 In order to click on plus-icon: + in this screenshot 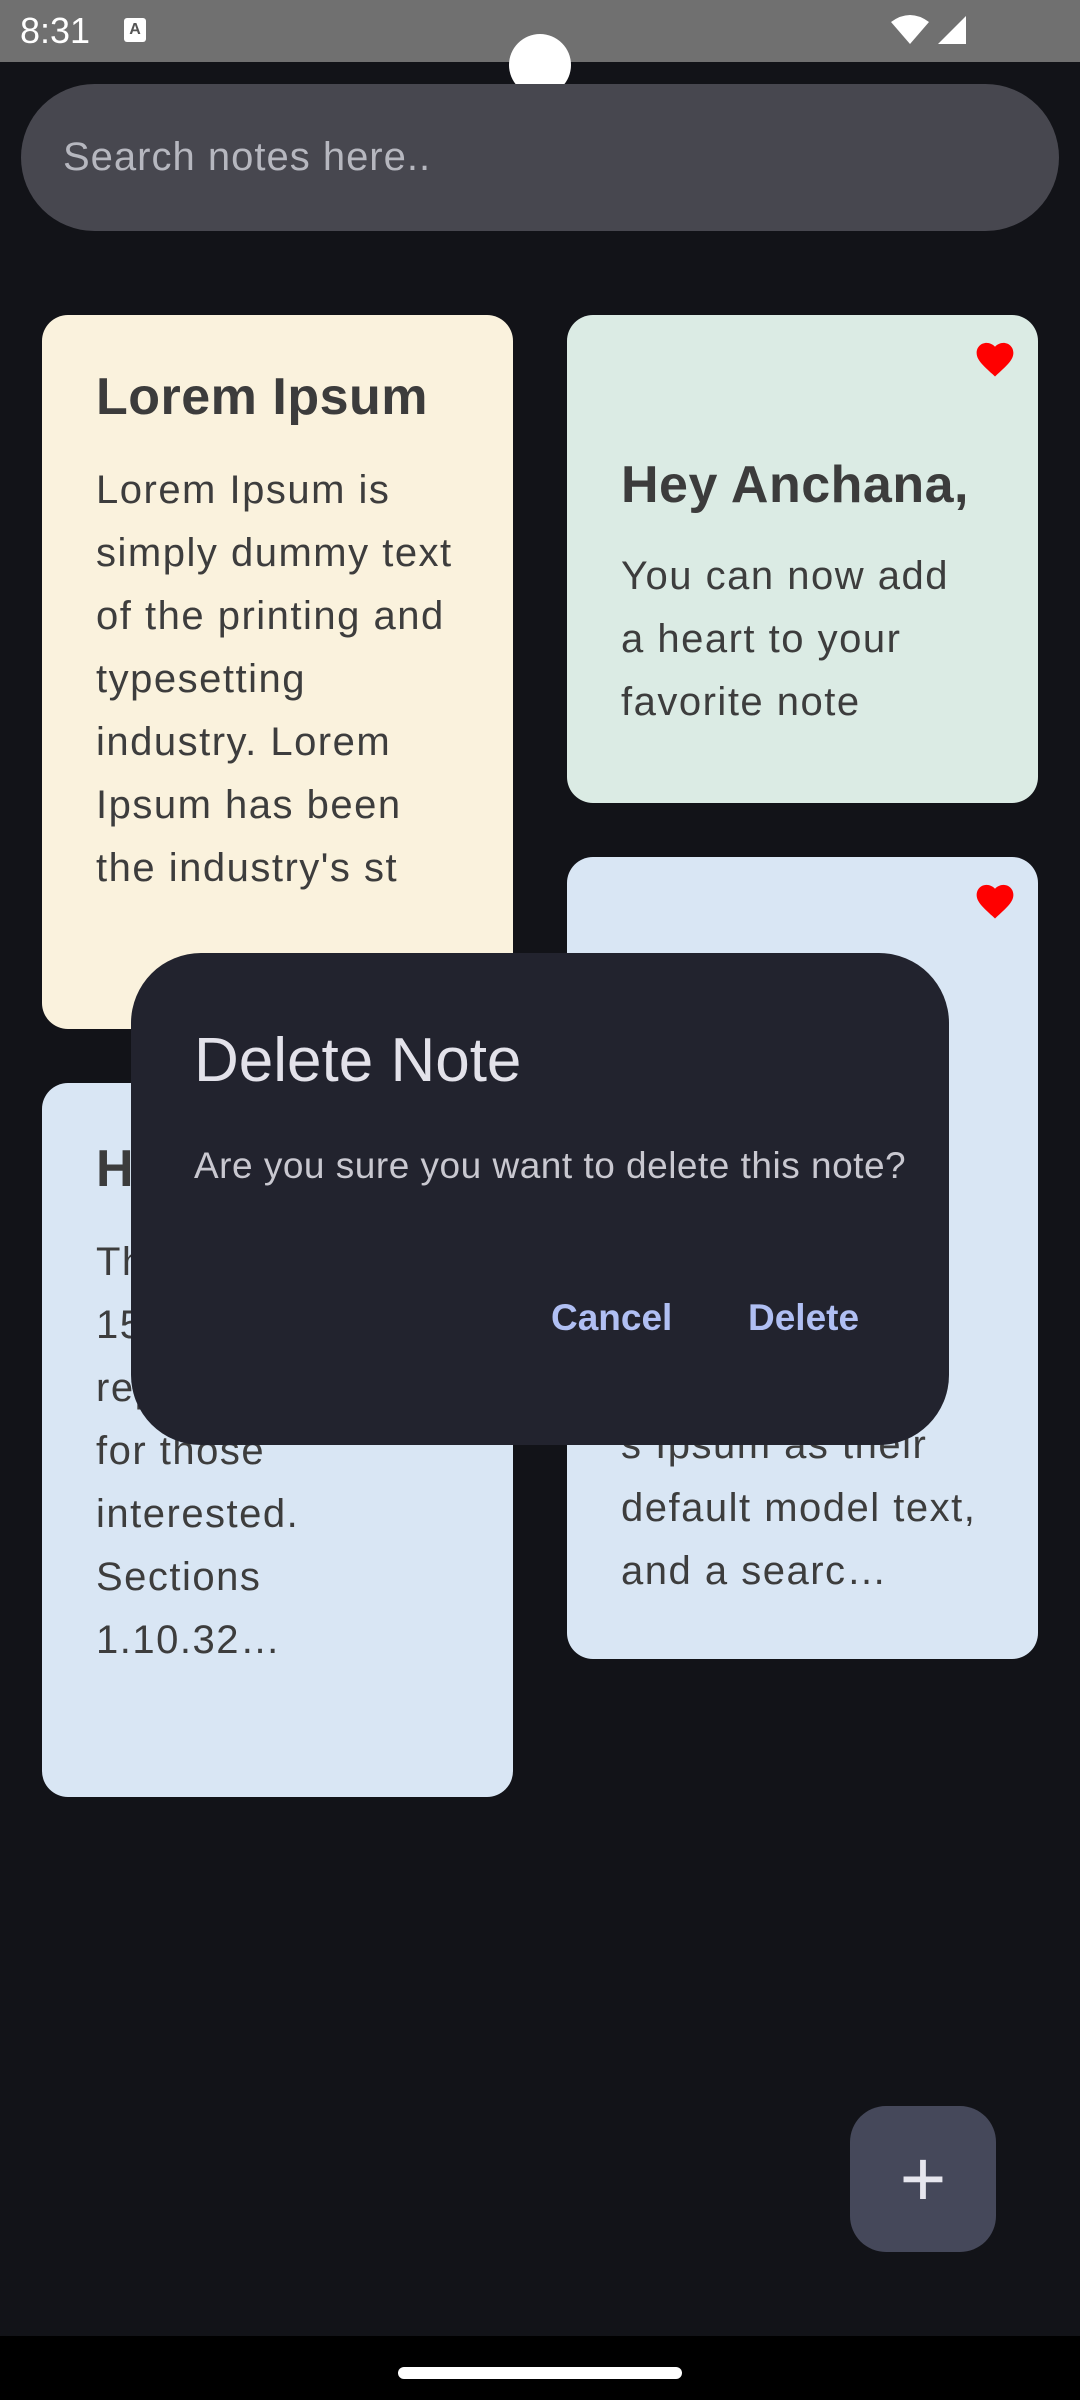, I will do `click(923, 2178)`.